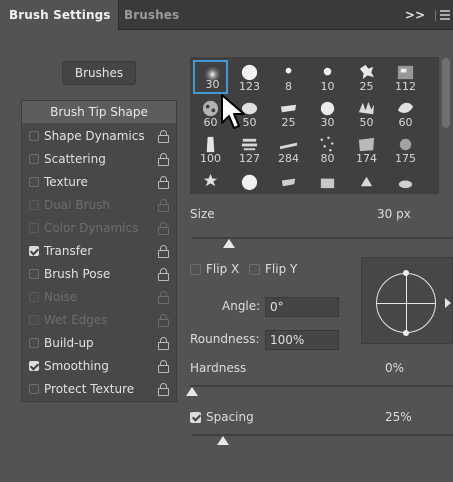 Image resolution: width=453 pixels, height=482 pixels. I want to click on texture-checkbox, so click(34, 182).